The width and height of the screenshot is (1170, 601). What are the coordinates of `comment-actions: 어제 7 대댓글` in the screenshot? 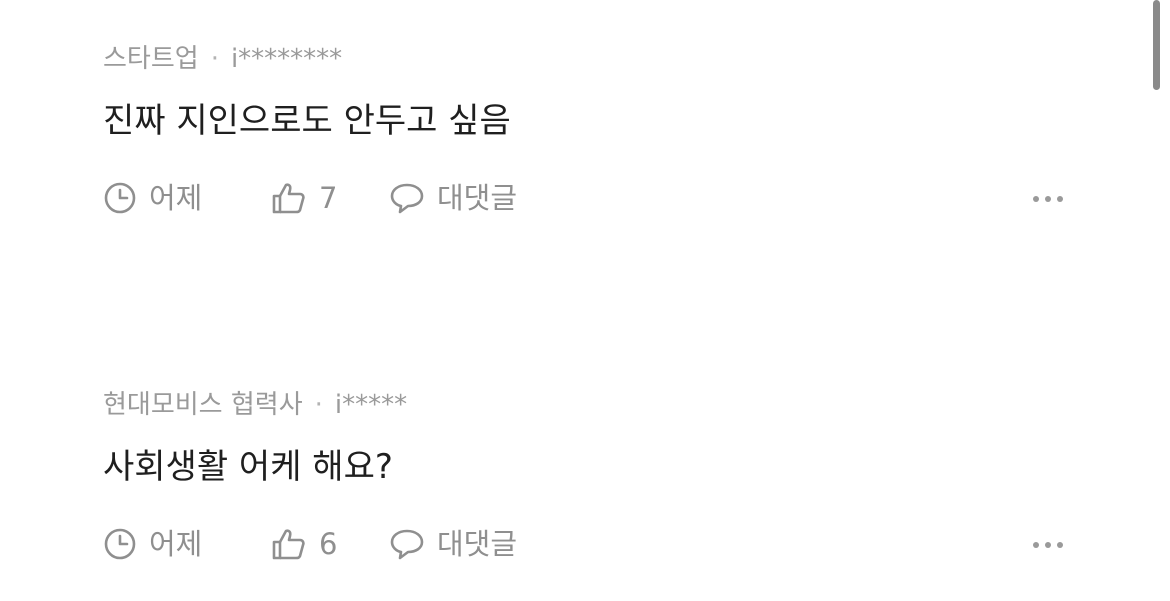 It's located at (583, 198).